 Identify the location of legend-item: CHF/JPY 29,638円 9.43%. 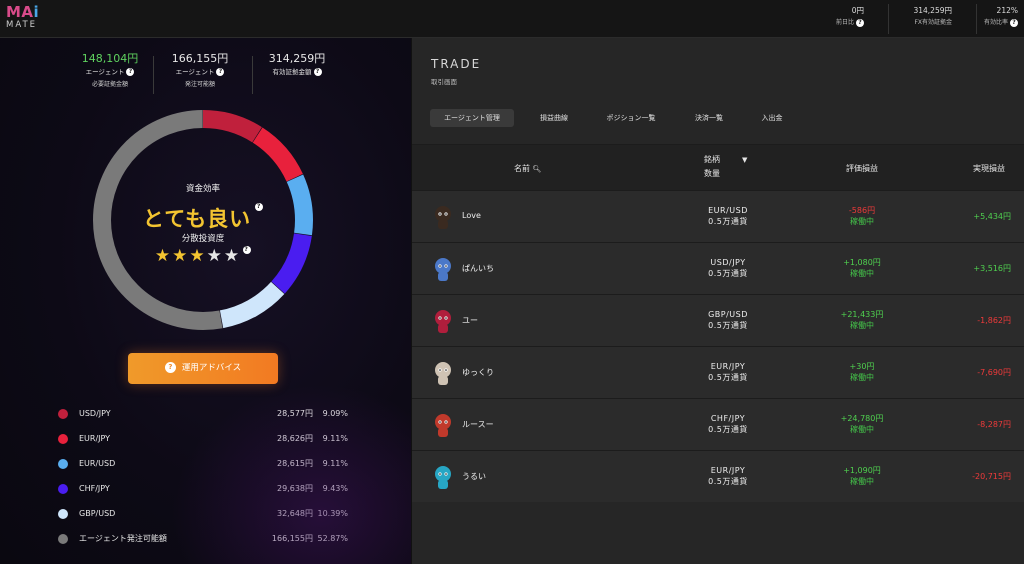
(208, 496).